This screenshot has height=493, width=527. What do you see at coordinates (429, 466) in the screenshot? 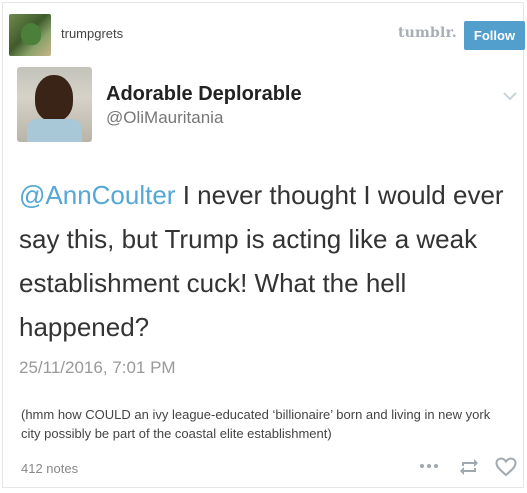
I see `more-icon` at bounding box center [429, 466].